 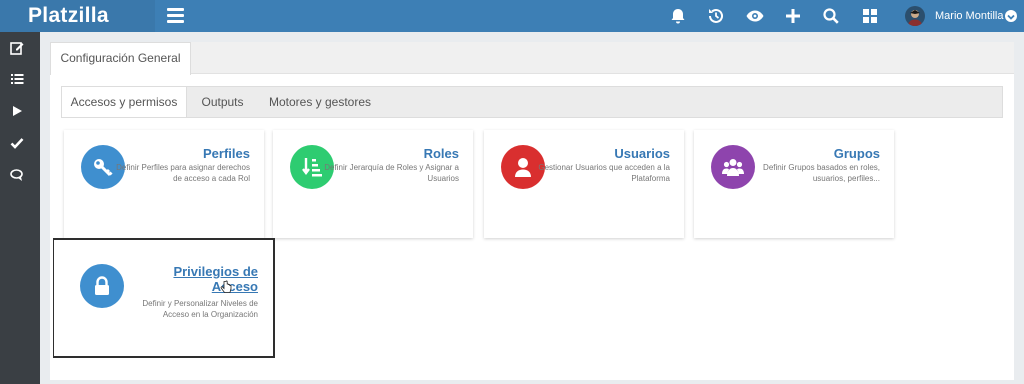 I want to click on hamburger-menu-icon, so click(x=175, y=15).